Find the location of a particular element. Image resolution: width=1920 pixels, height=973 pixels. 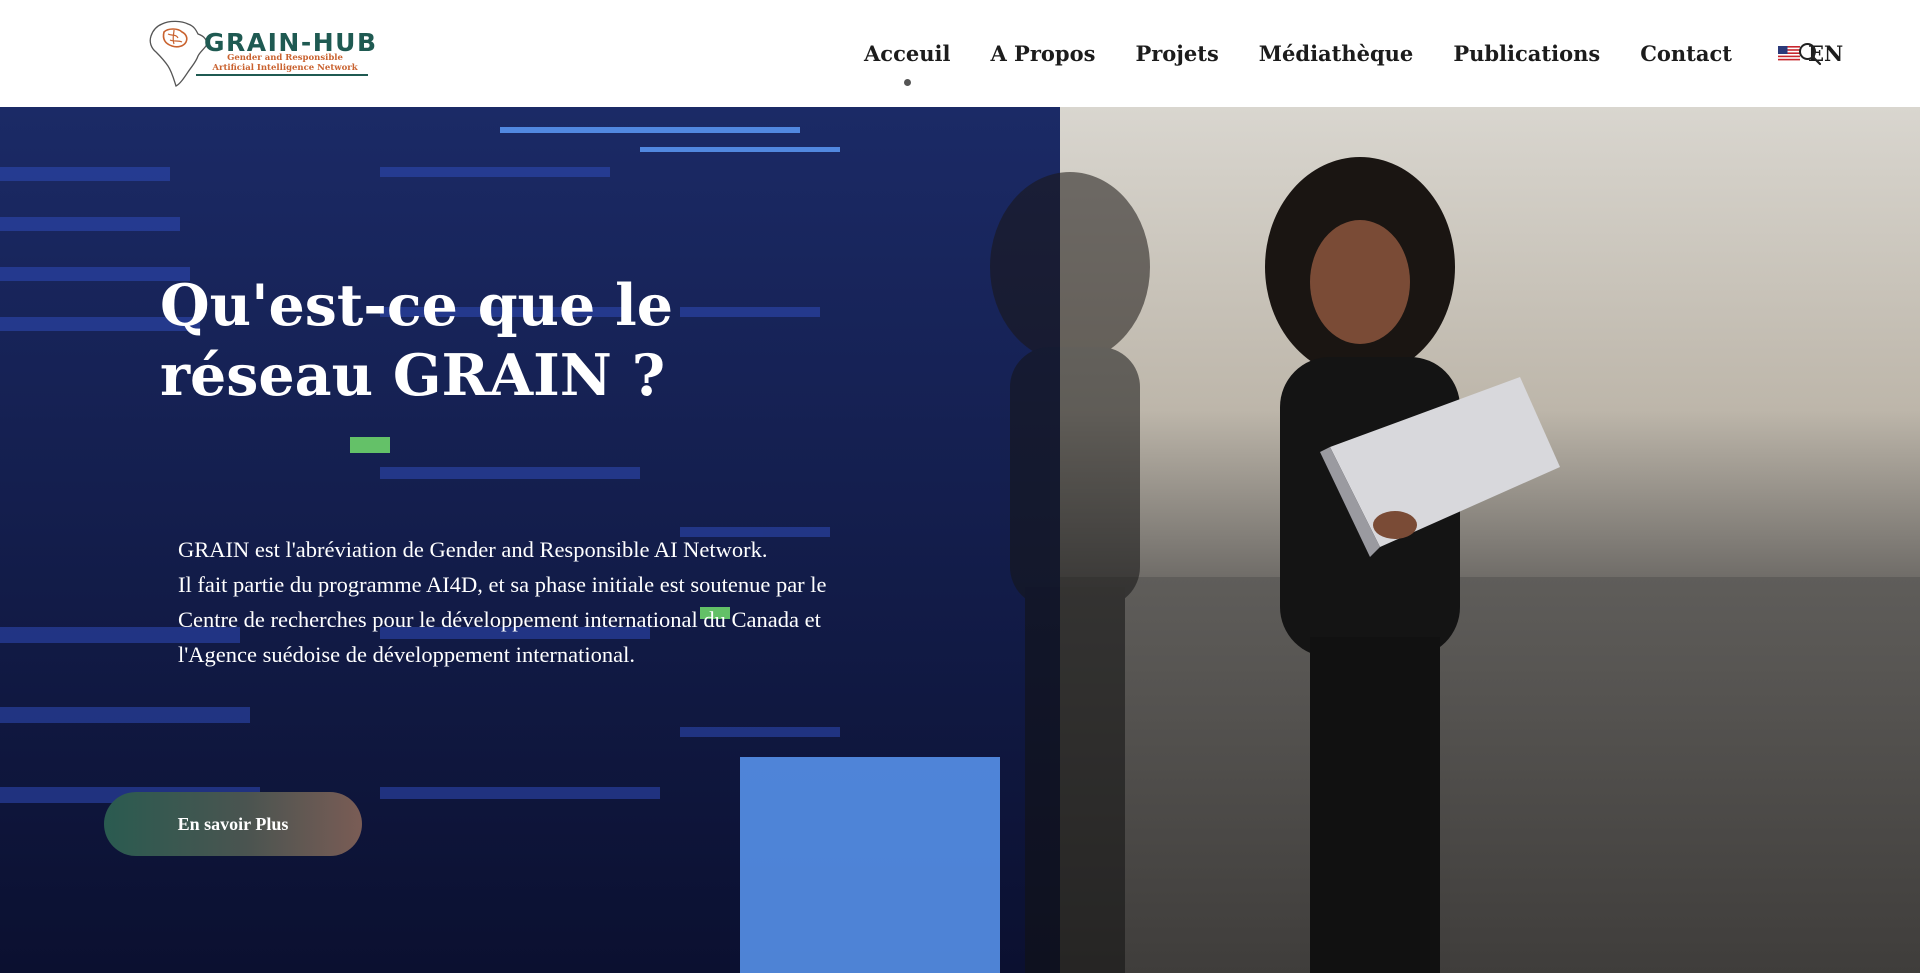

nav-item-label: Contact is located at coordinates (1686, 53).